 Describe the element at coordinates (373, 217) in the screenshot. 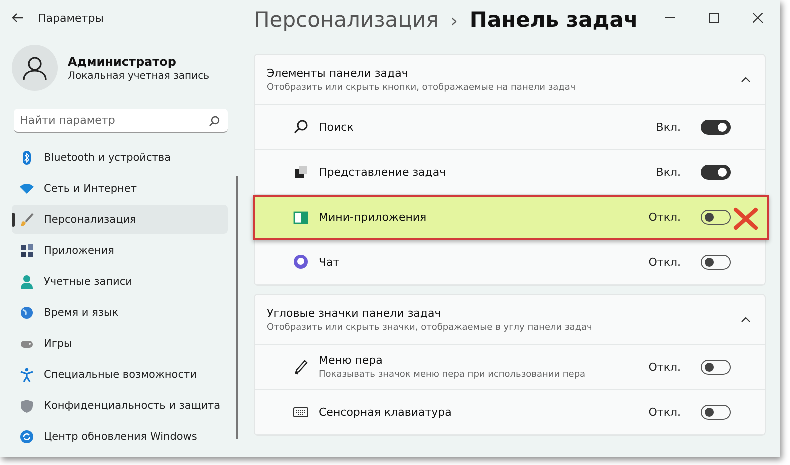

I see `setting-label: Мини-приложения` at that location.